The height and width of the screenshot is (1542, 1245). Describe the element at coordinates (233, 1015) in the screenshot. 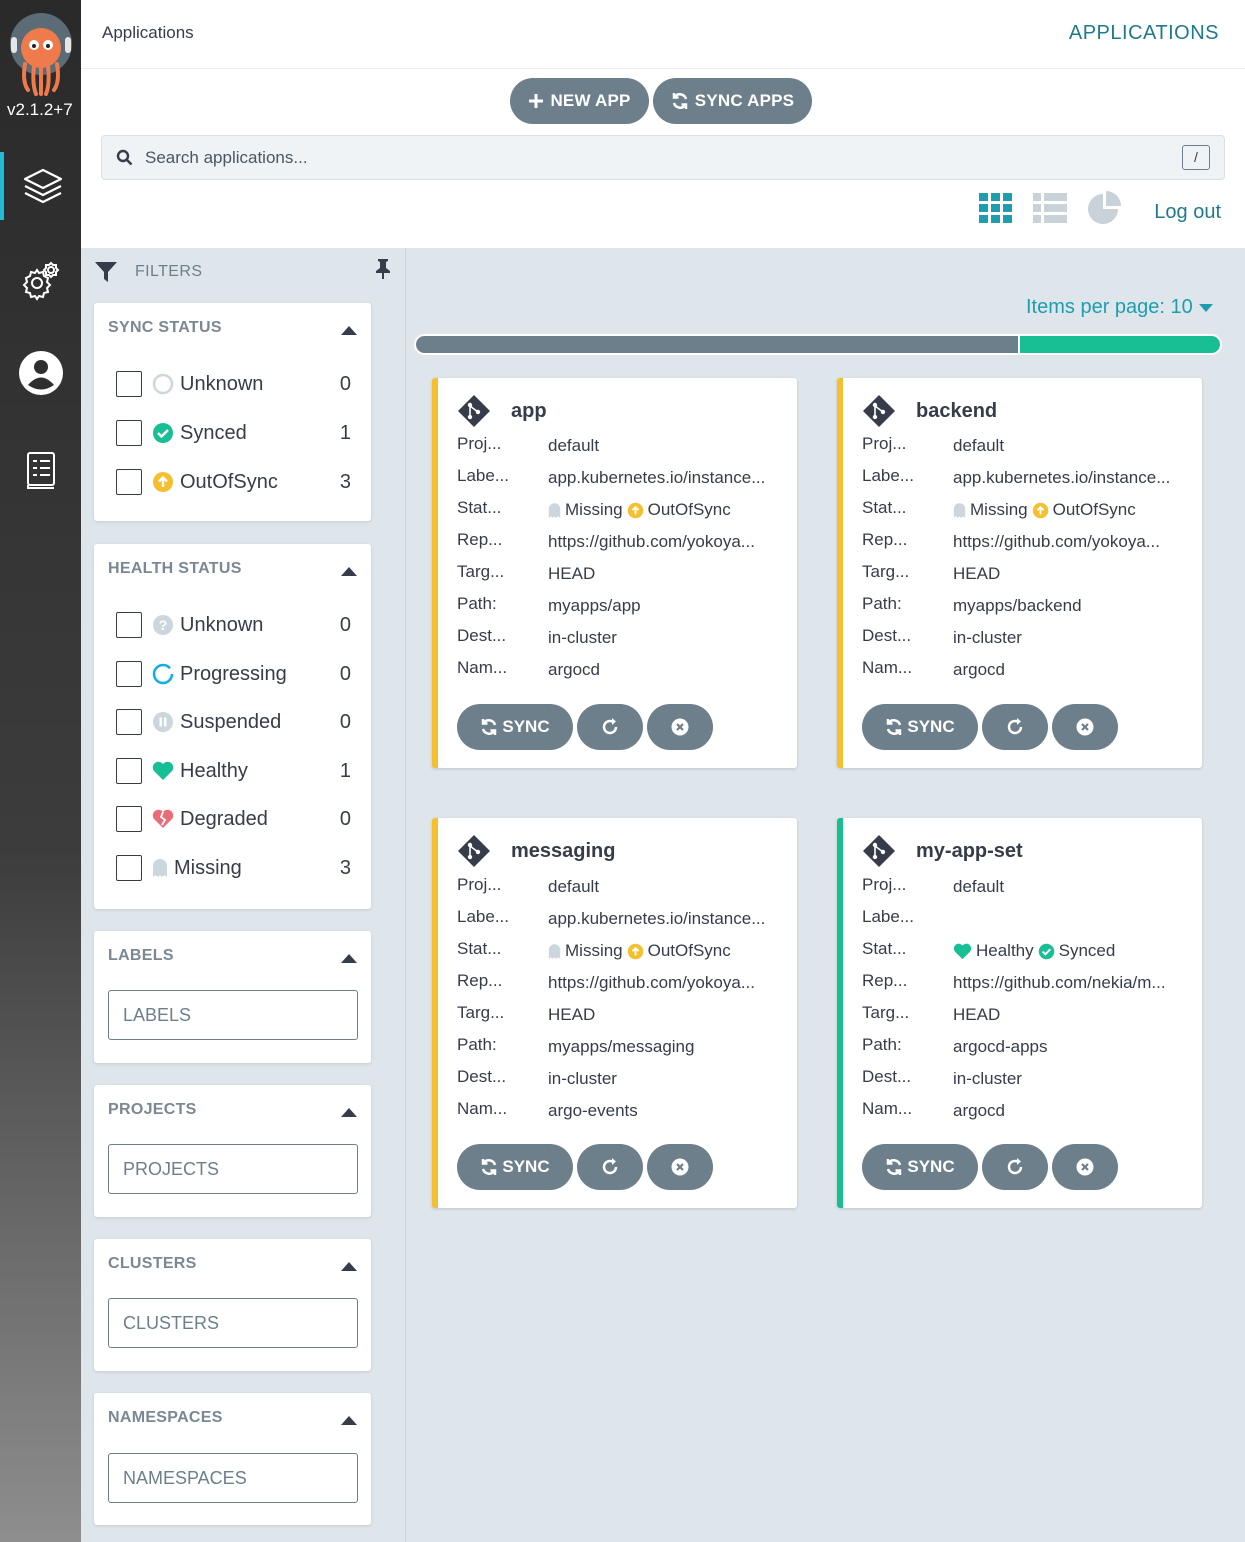

I see `labels-input: LABELS` at that location.